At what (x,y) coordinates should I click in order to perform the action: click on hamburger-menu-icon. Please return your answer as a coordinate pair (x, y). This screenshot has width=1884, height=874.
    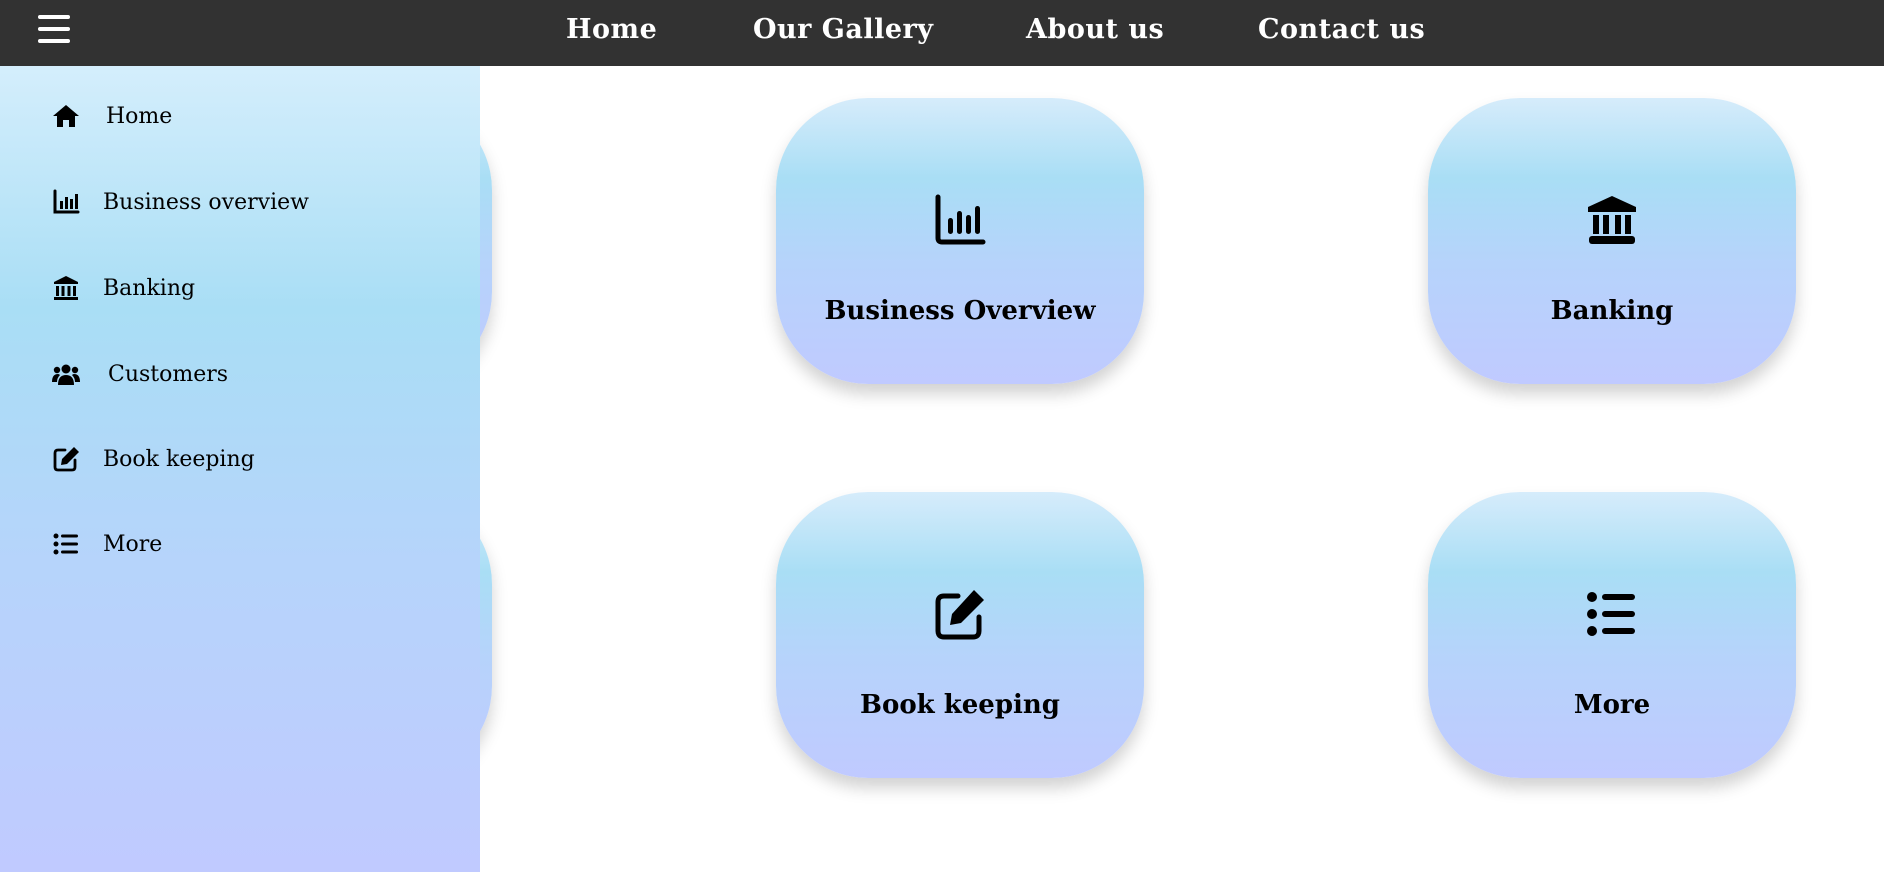
    Looking at the image, I should click on (54, 29).